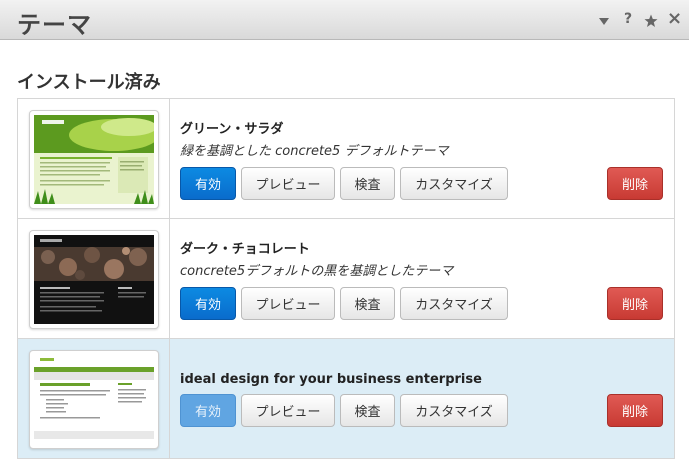 The width and height of the screenshot is (689, 467). I want to click on star-icon, so click(651, 19).